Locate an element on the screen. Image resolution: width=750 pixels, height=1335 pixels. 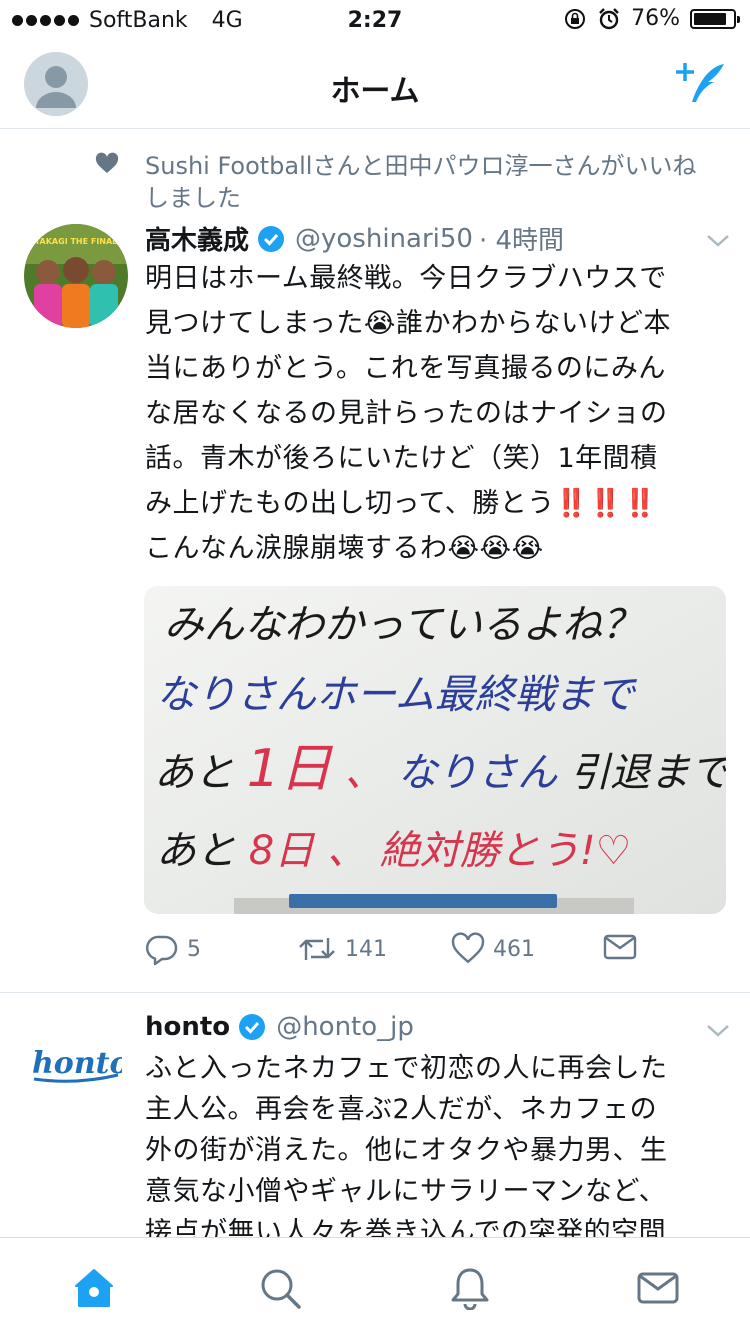
tweet-line: 明日はホーム最終戦。今日クラブハウスで is located at coordinates (406, 278).